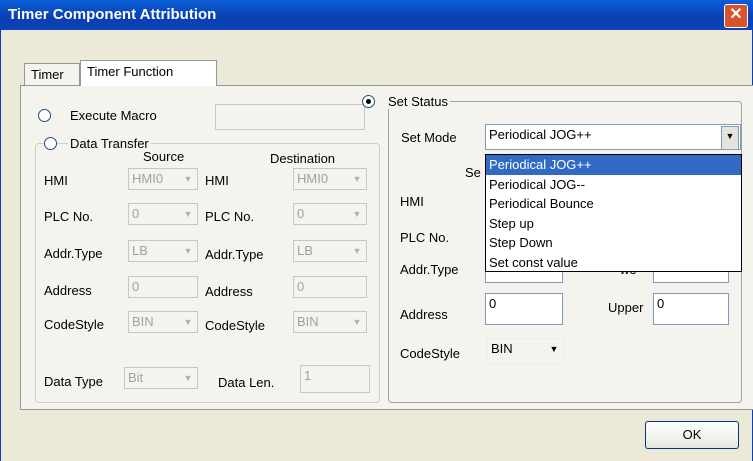 This screenshot has width=753, height=461. What do you see at coordinates (68, 290) in the screenshot?
I see `source-address-label: Address` at bounding box center [68, 290].